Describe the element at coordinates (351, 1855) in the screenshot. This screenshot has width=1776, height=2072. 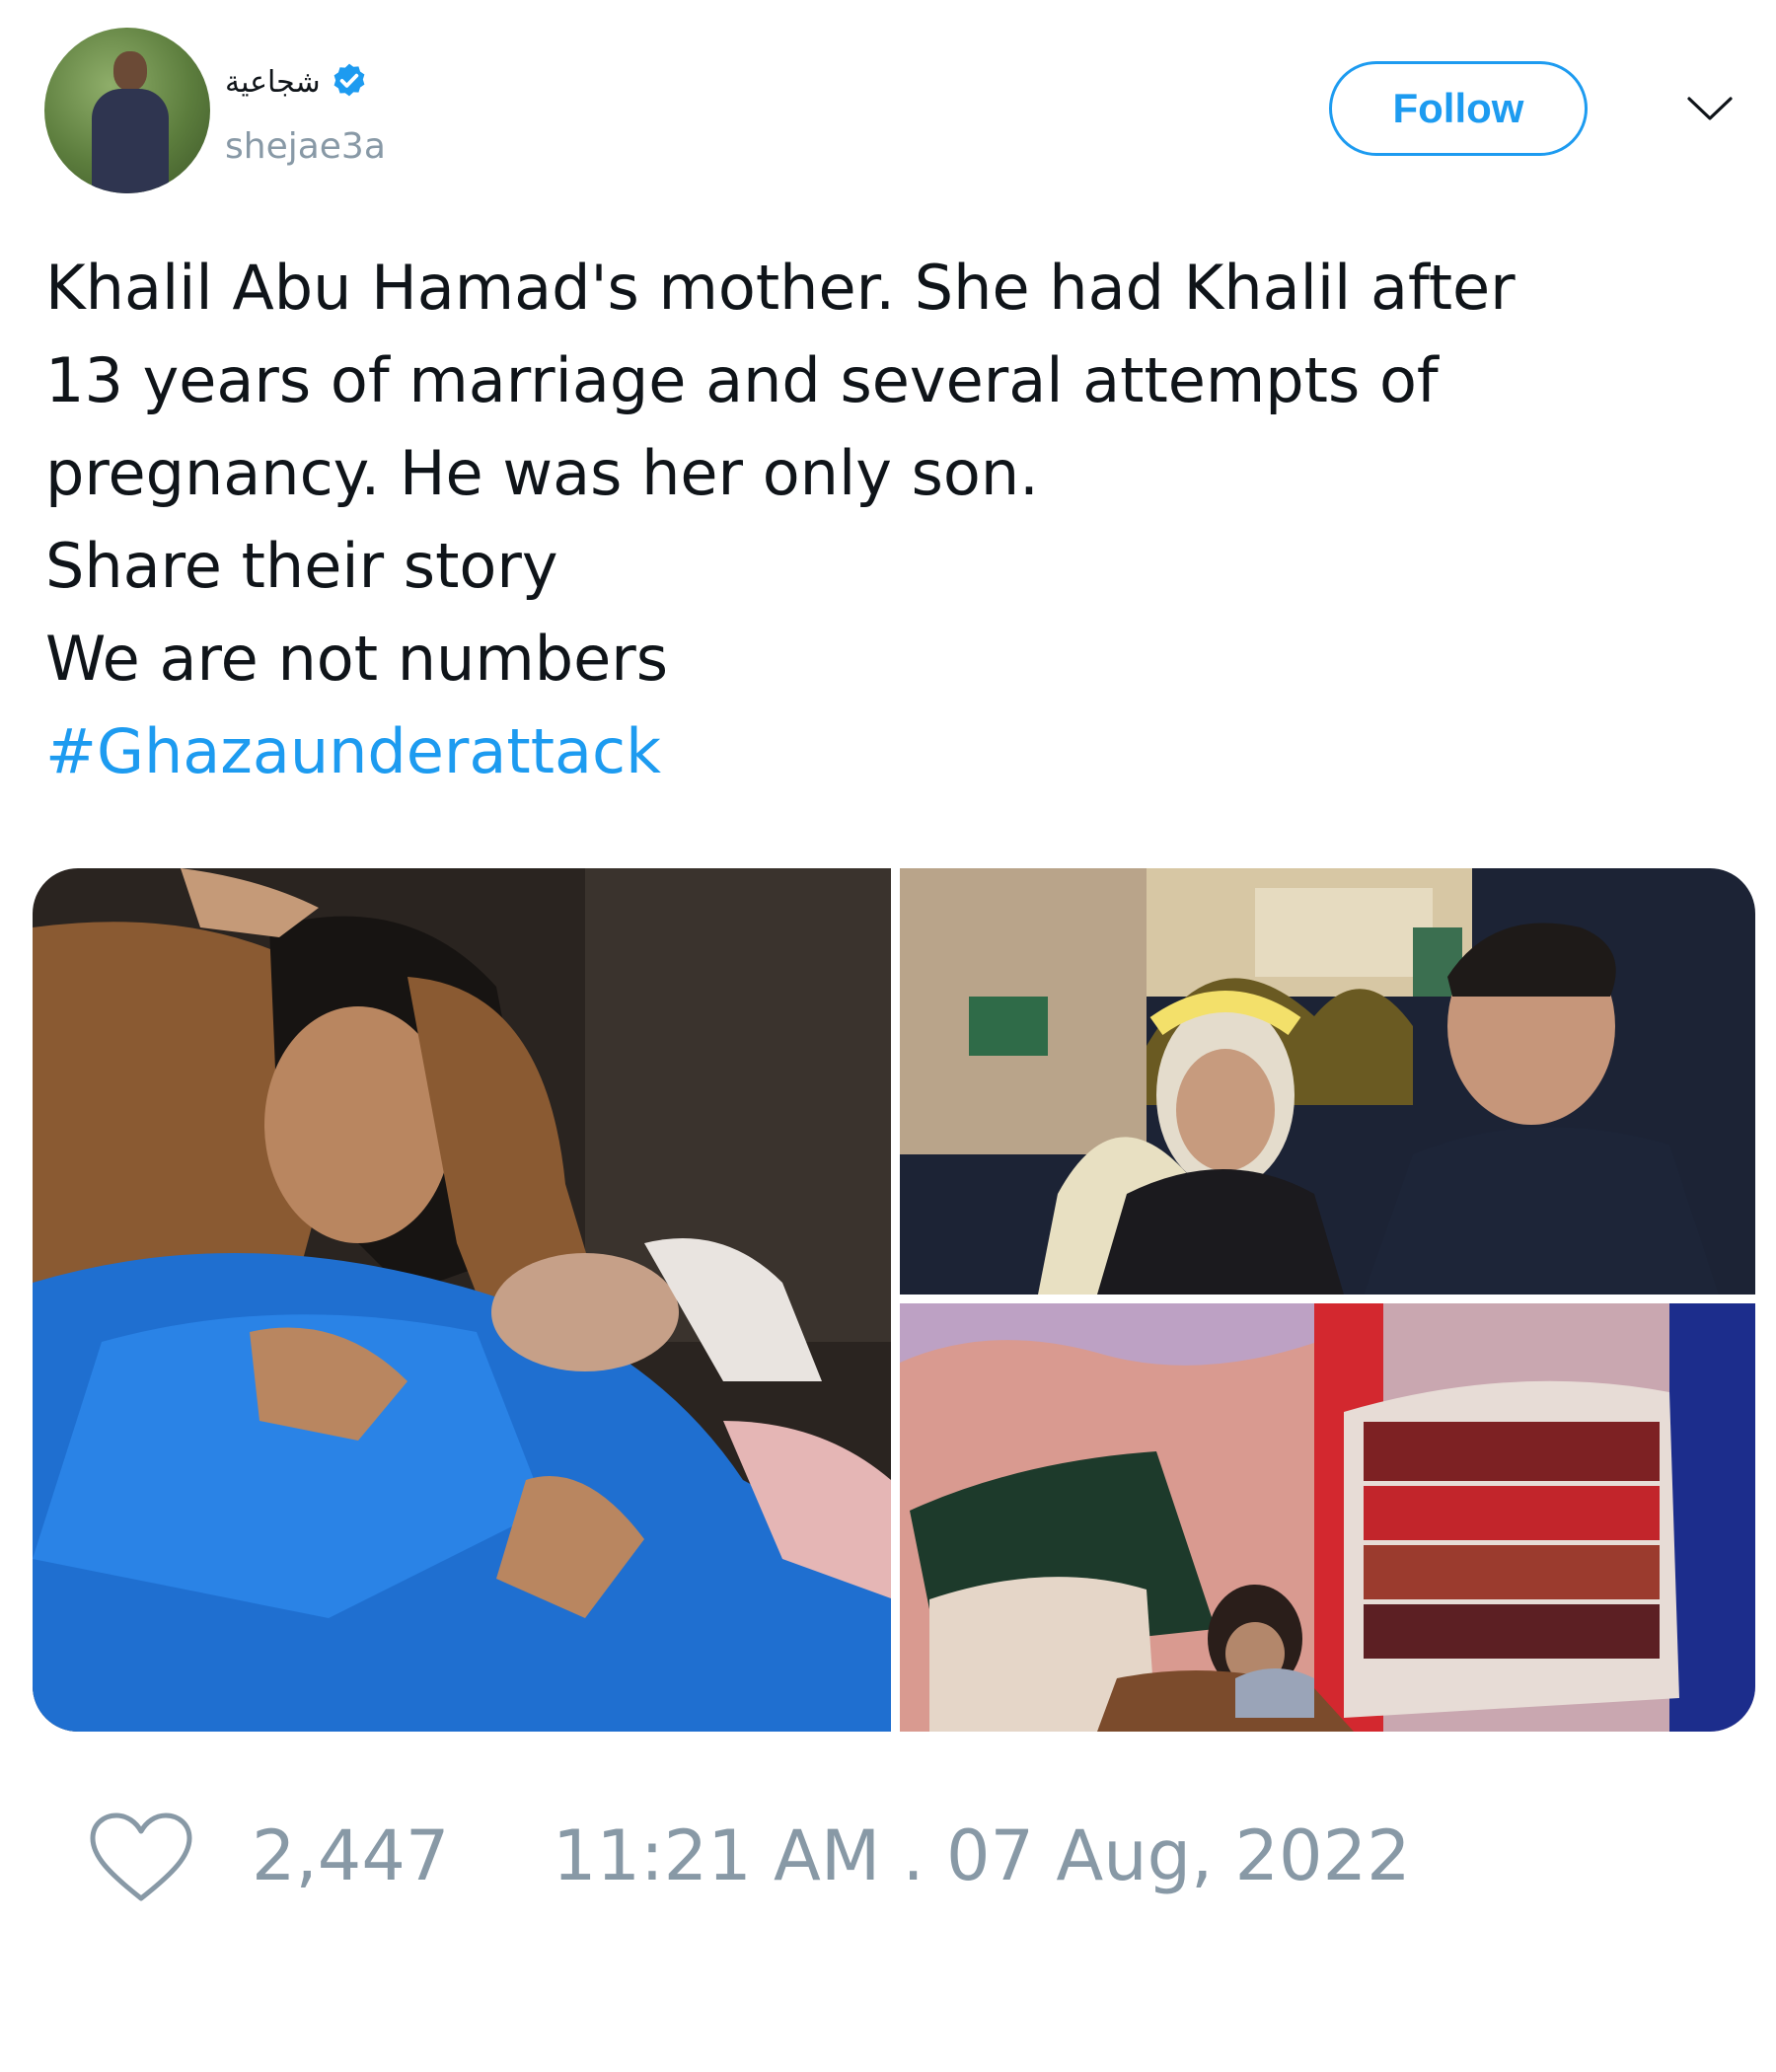
I see `like-count: 2,447` at that location.